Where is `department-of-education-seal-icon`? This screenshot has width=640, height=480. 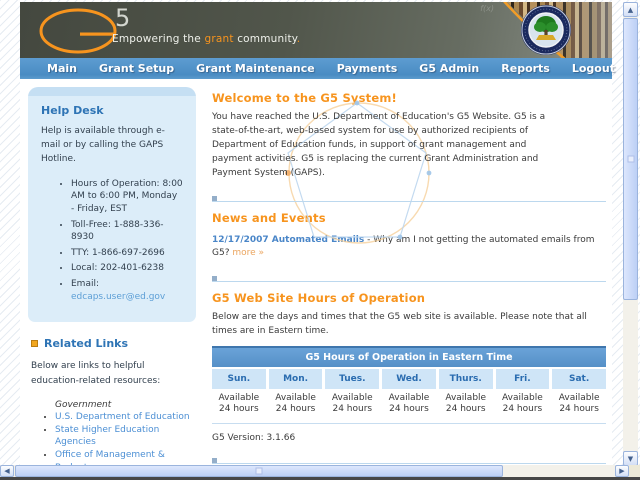 department-of-education-seal-icon is located at coordinates (546, 30).